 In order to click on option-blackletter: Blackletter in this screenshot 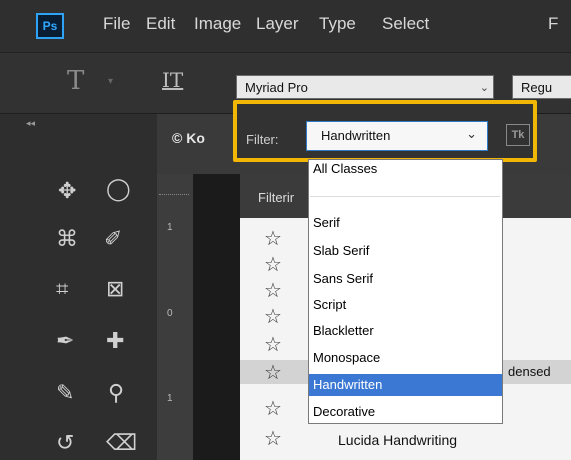, I will do `click(405, 331)`.